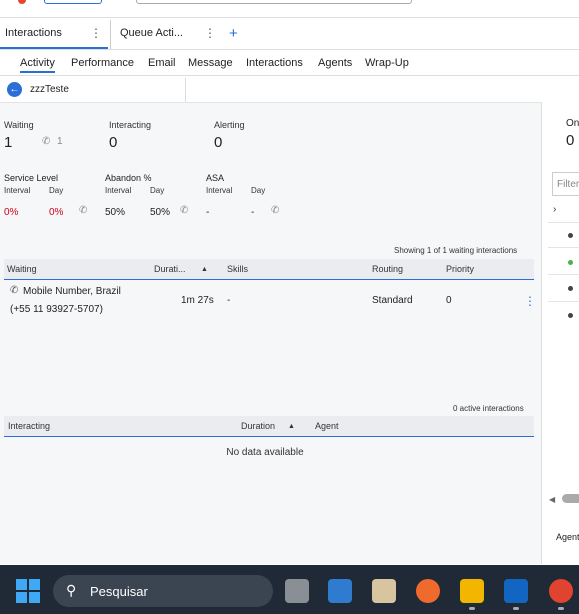 This screenshot has width=579, height=614. What do you see at coordinates (93, 90) in the screenshot?
I see `breadcrumb: ← zzzTeste` at bounding box center [93, 90].